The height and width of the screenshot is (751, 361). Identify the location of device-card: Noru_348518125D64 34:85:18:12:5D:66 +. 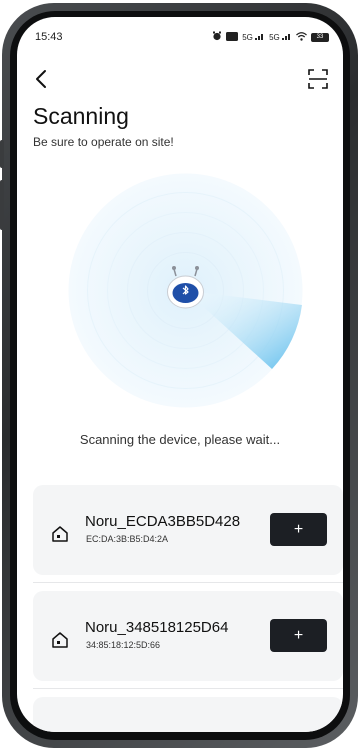
(188, 636).